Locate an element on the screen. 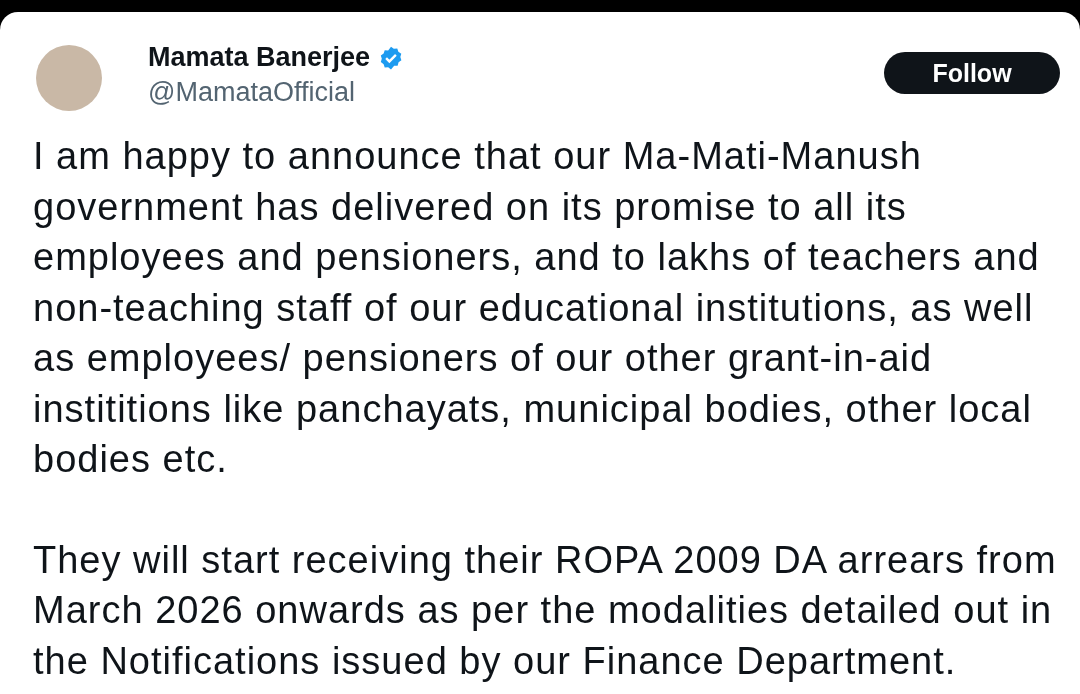 The image size is (1080, 694). author-name: Mamata Banerjee is located at coordinates (259, 57).